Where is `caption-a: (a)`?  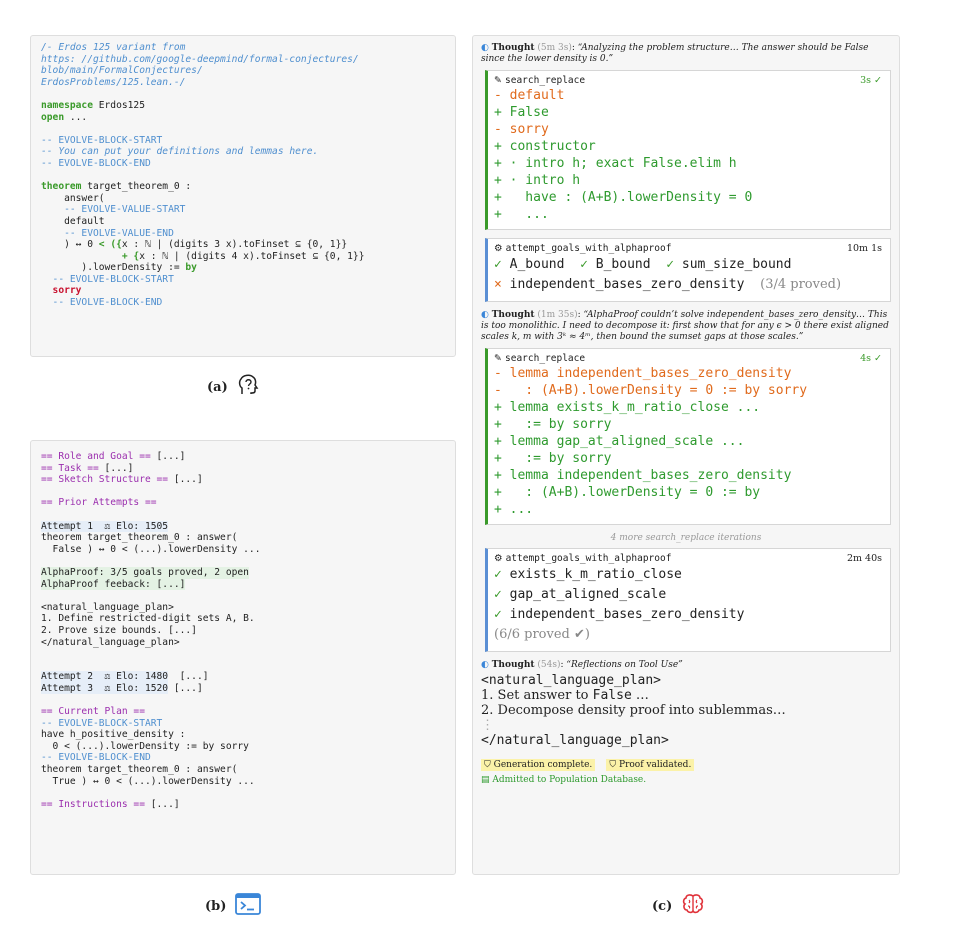 caption-a: (a) is located at coordinates (233, 385).